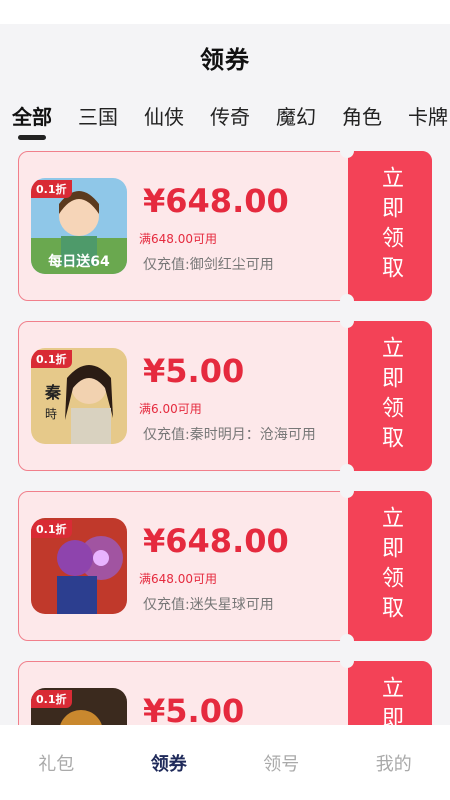 The width and height of the screenshot is (450, 800). What do you see at coordinates (225, 59) in the screenshot?
I see `page-title: 领券` at bounding box center [225, 59].